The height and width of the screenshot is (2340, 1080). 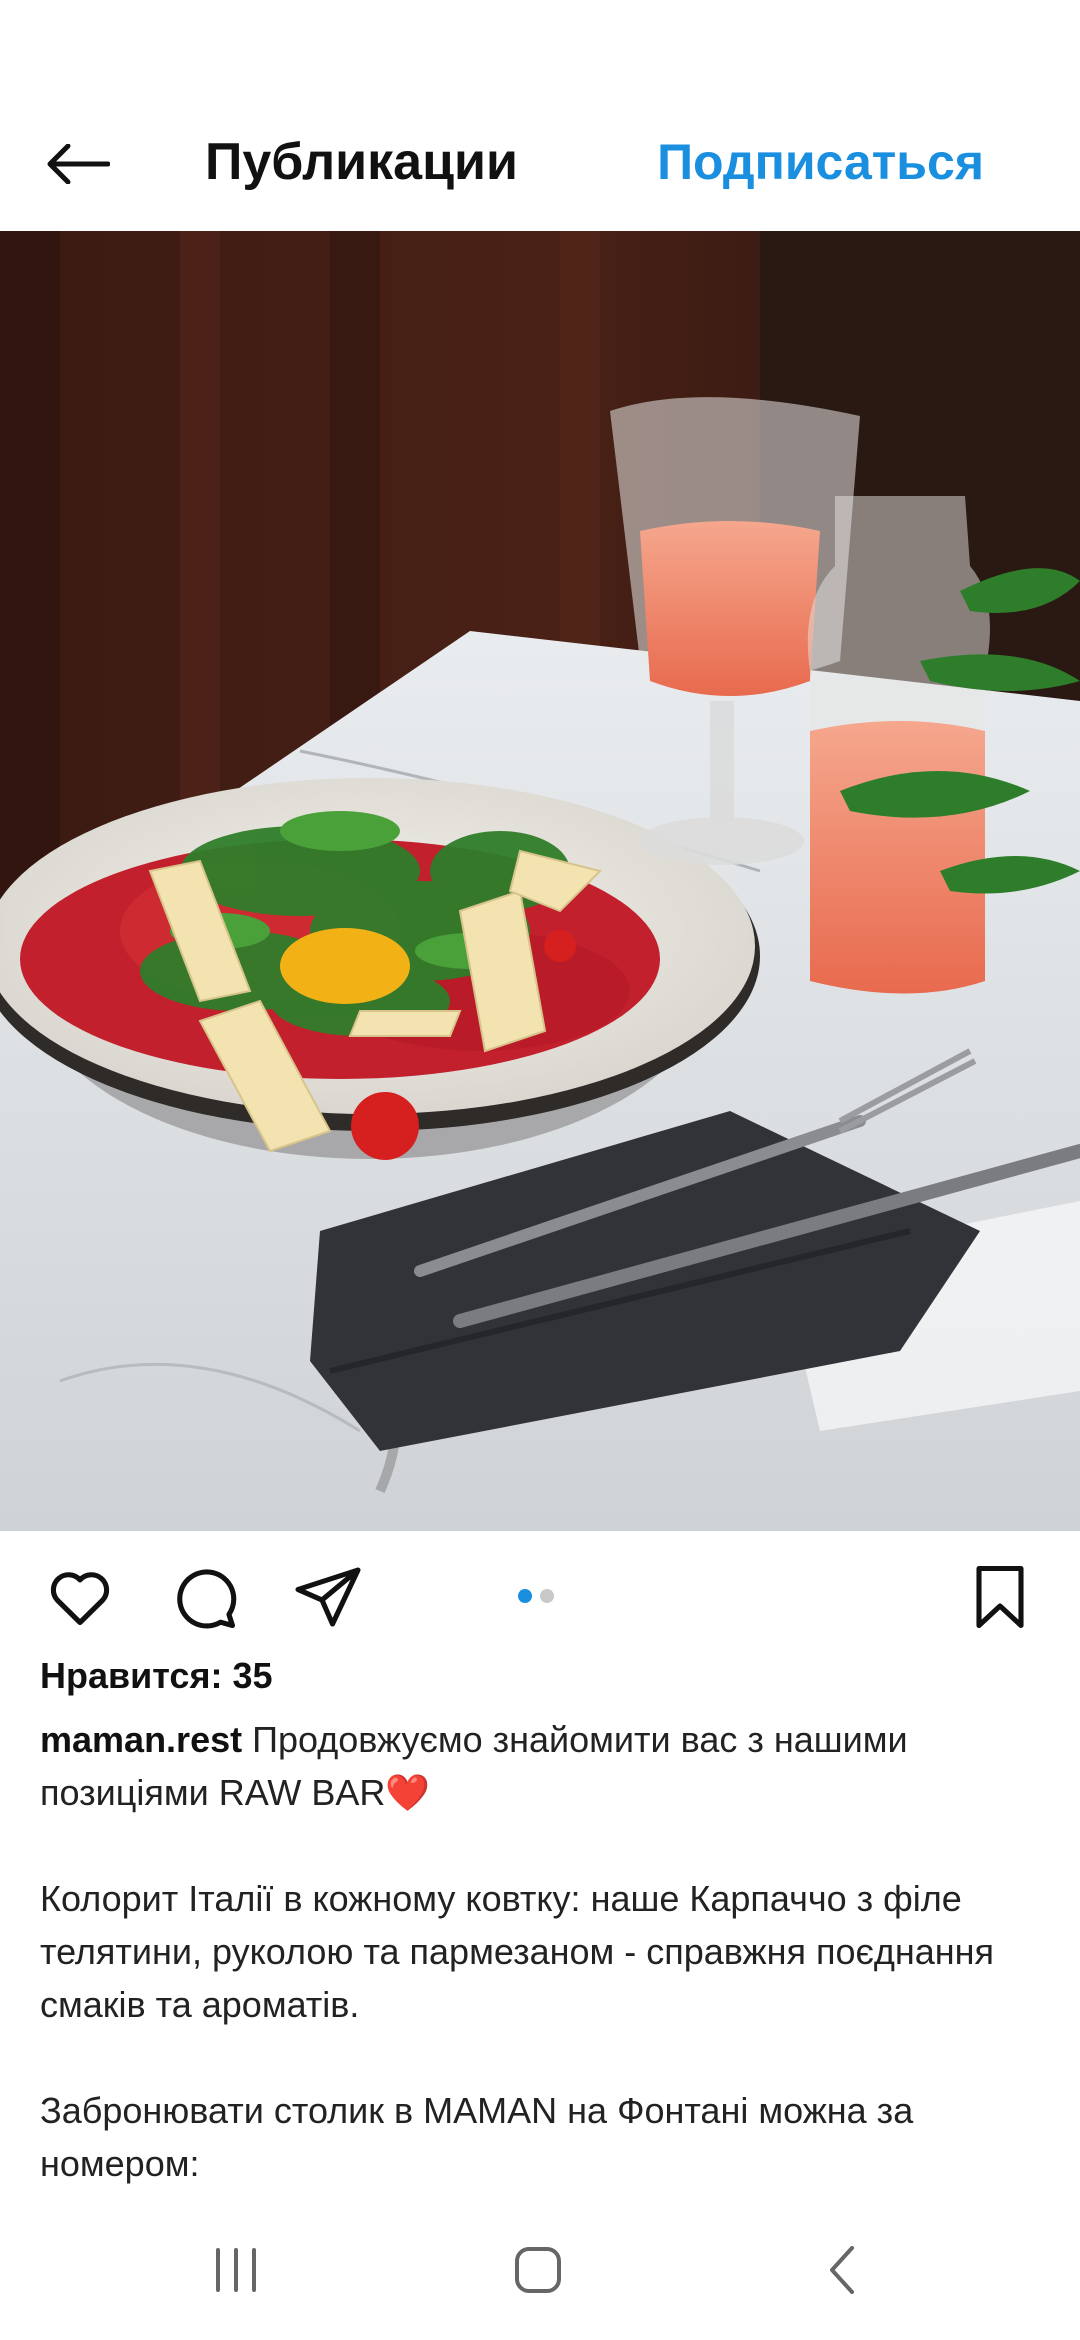 I want to click on share-button, so click(x=328, y=1597).